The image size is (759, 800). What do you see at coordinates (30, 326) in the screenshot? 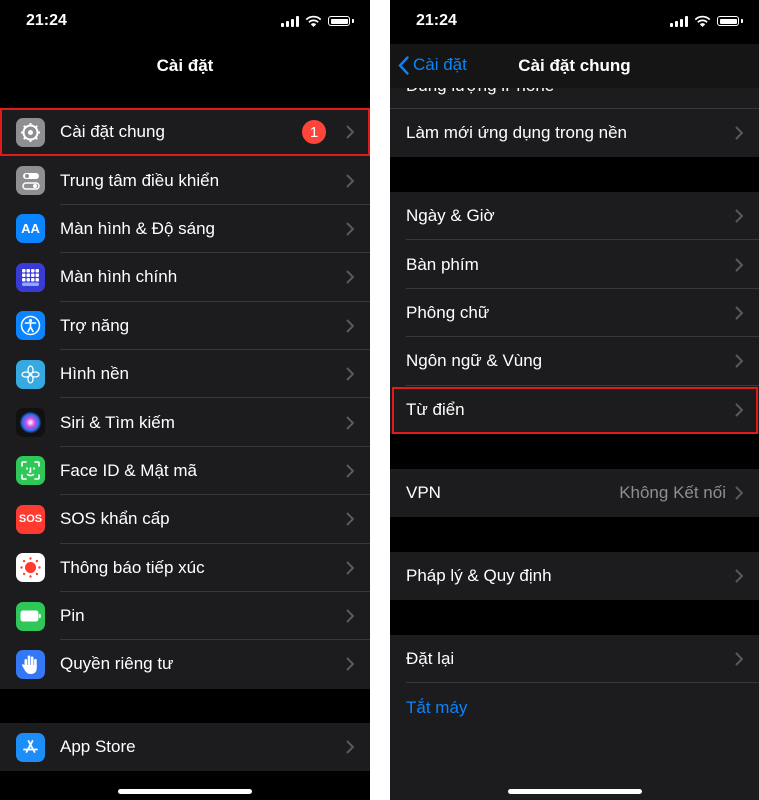
I see `accessibility-icon` at bounding box center [30, 326].